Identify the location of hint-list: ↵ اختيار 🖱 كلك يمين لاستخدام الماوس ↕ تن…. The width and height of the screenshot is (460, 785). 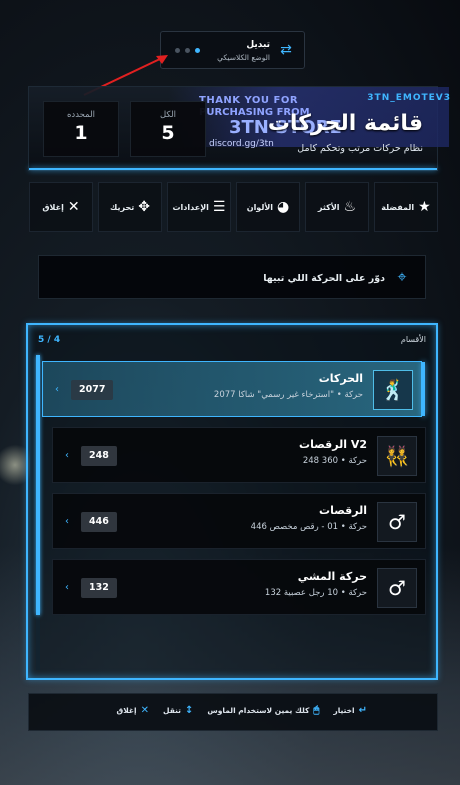
(242, 710).